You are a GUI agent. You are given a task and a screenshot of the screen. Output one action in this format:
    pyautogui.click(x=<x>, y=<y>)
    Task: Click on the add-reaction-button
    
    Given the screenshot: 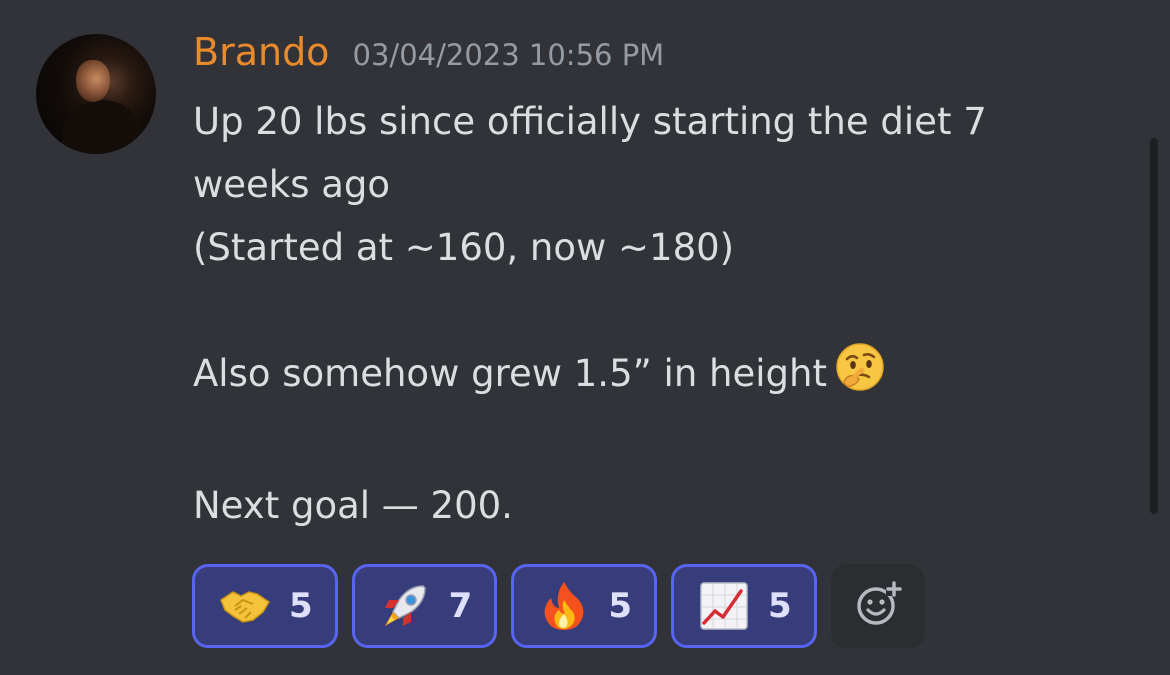 What is the action you would take?
    pyautogui.click(x=877, y=606)
    